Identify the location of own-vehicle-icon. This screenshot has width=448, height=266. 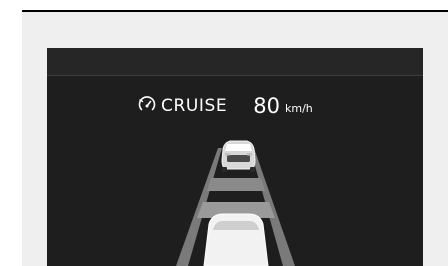
(236, 239).